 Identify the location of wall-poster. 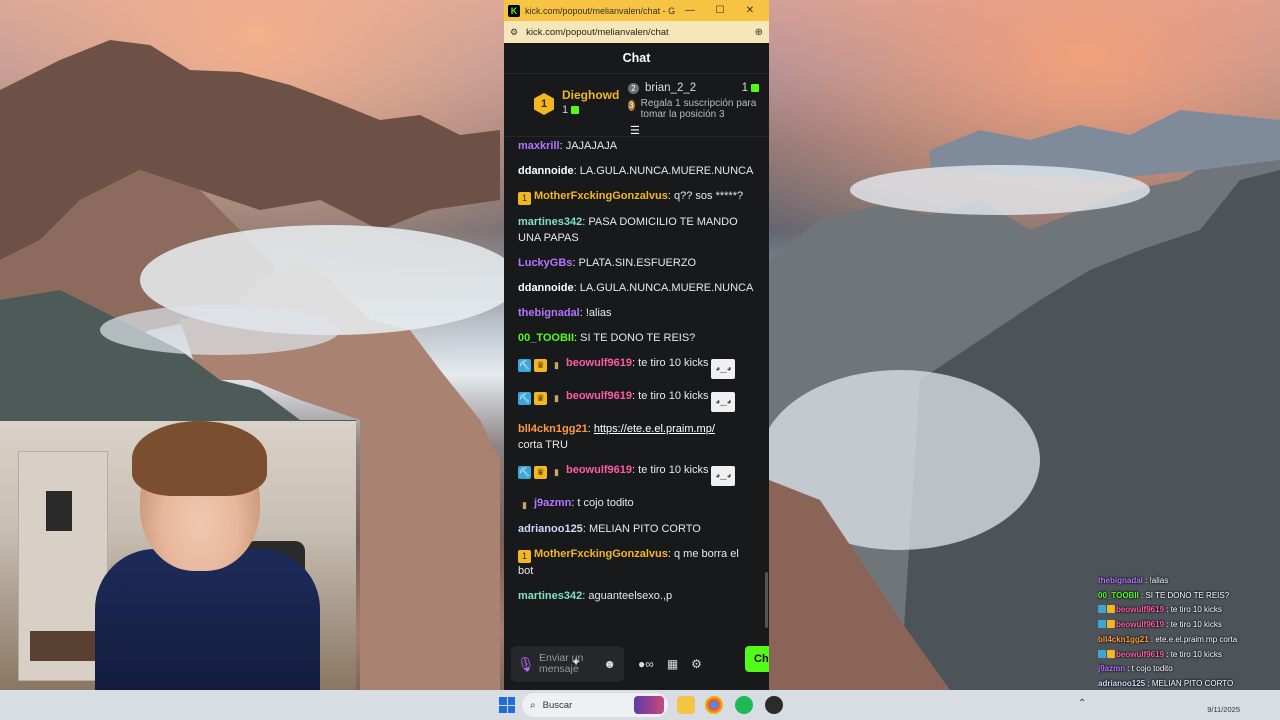
(59, 511).